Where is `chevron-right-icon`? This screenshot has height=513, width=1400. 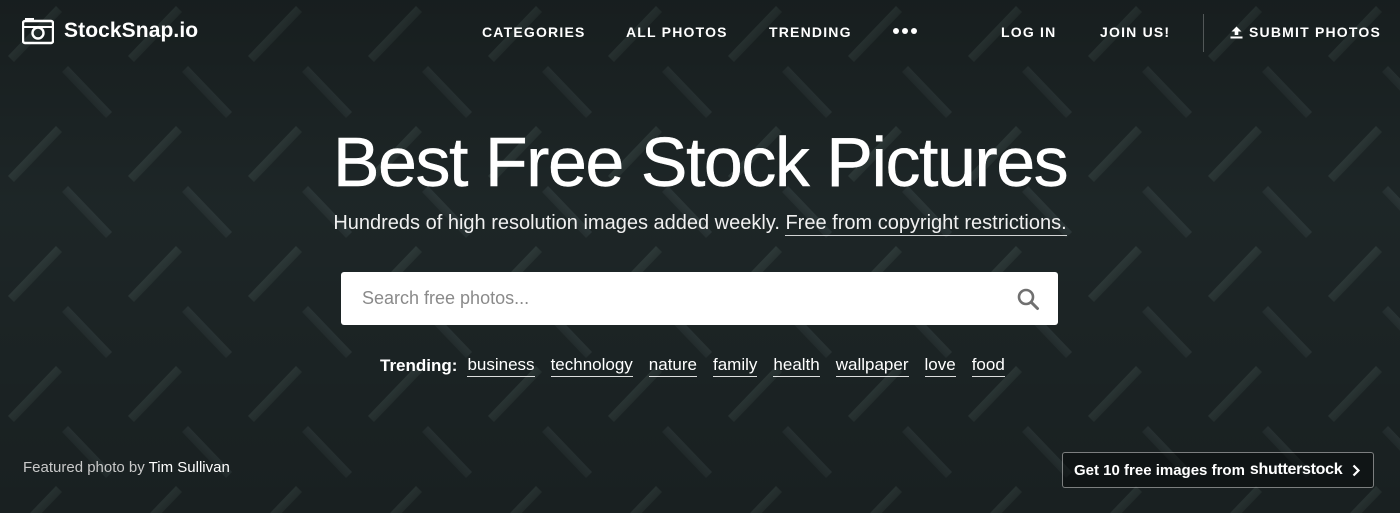
chevron-right-icon is located at coordinates (1356, 470).